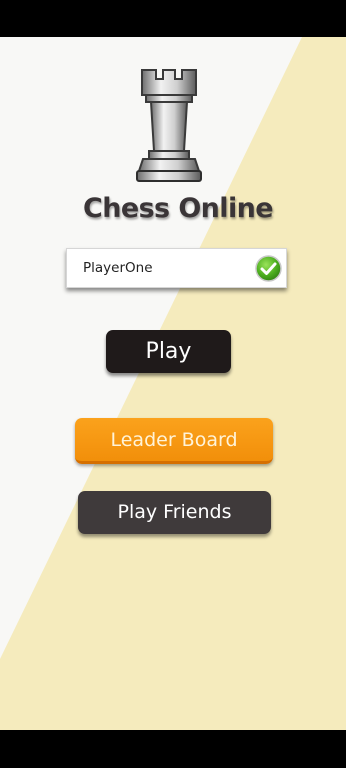 The height and width of the screenshot is (768, 346). What do you see at coordinates (268, 268) in the screenshot?
I see `check-icon` at bounding box center [268, 268].